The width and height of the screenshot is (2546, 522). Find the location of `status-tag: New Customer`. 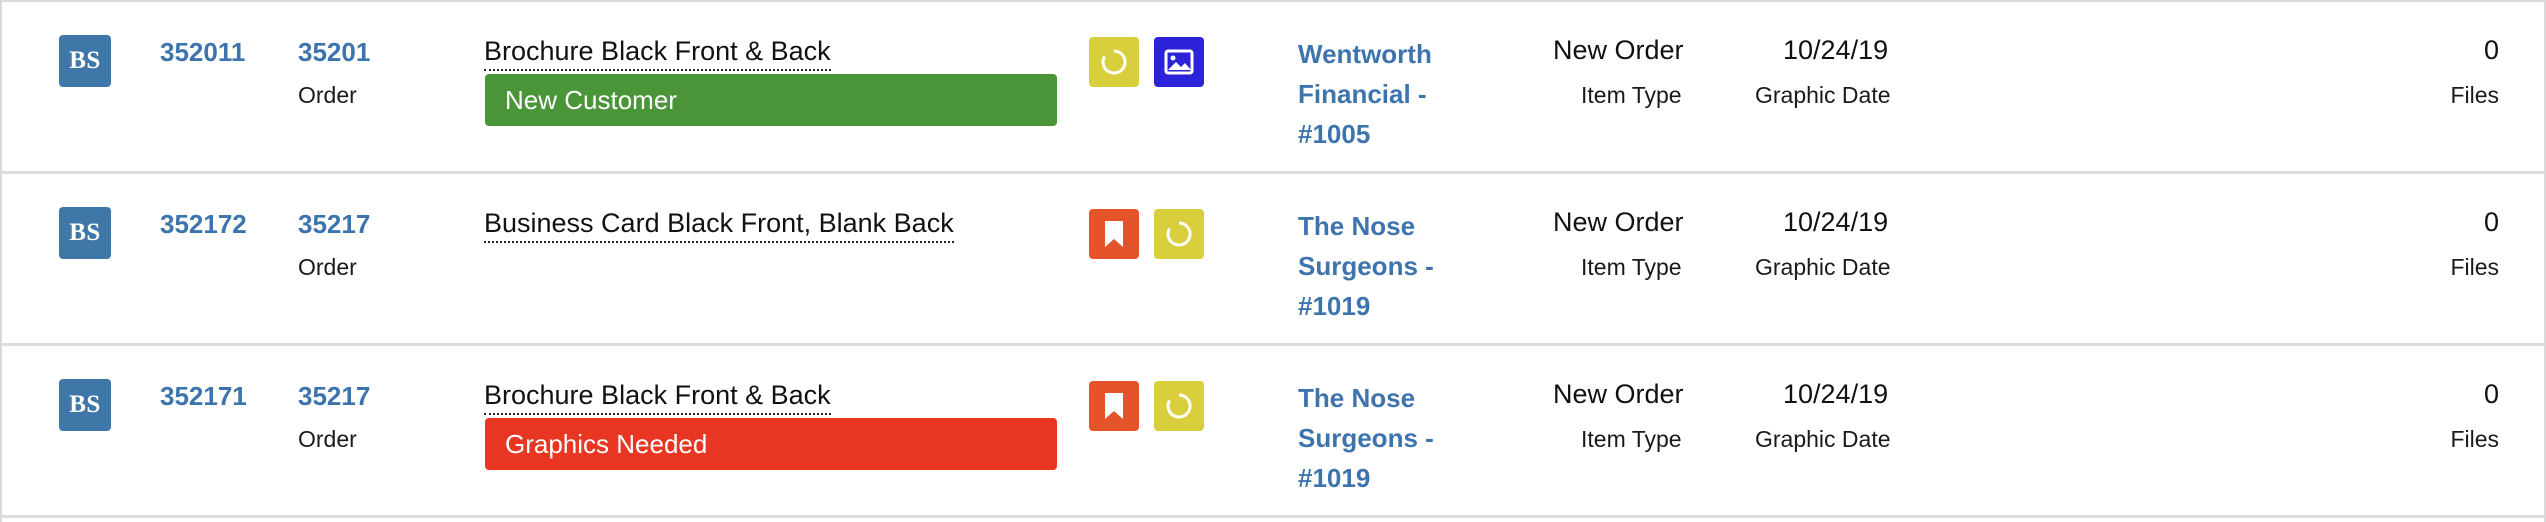

status-tag: New Customer is located at coordinates (771, 100).